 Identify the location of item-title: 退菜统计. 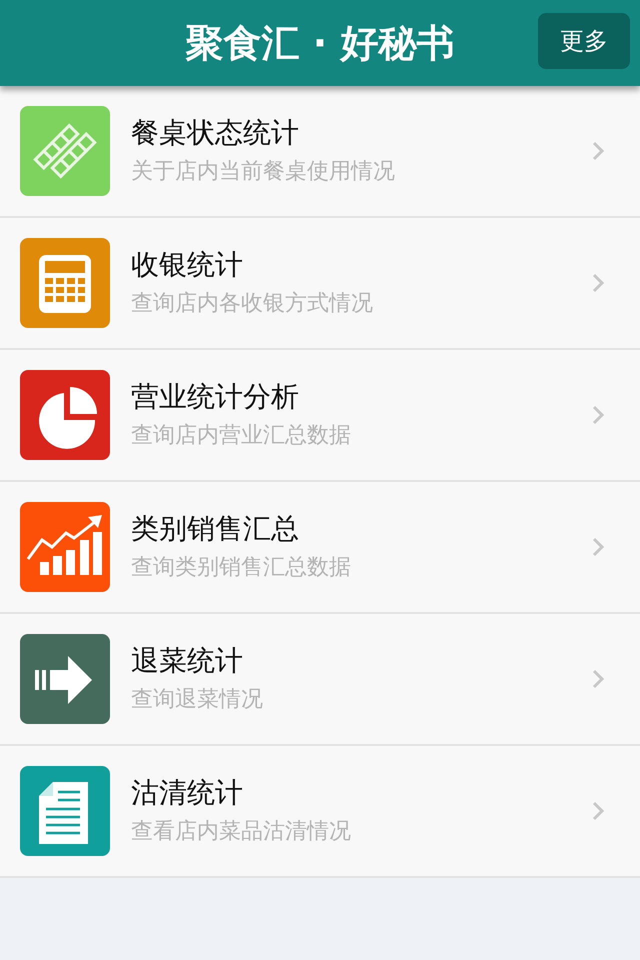
(187, 661).